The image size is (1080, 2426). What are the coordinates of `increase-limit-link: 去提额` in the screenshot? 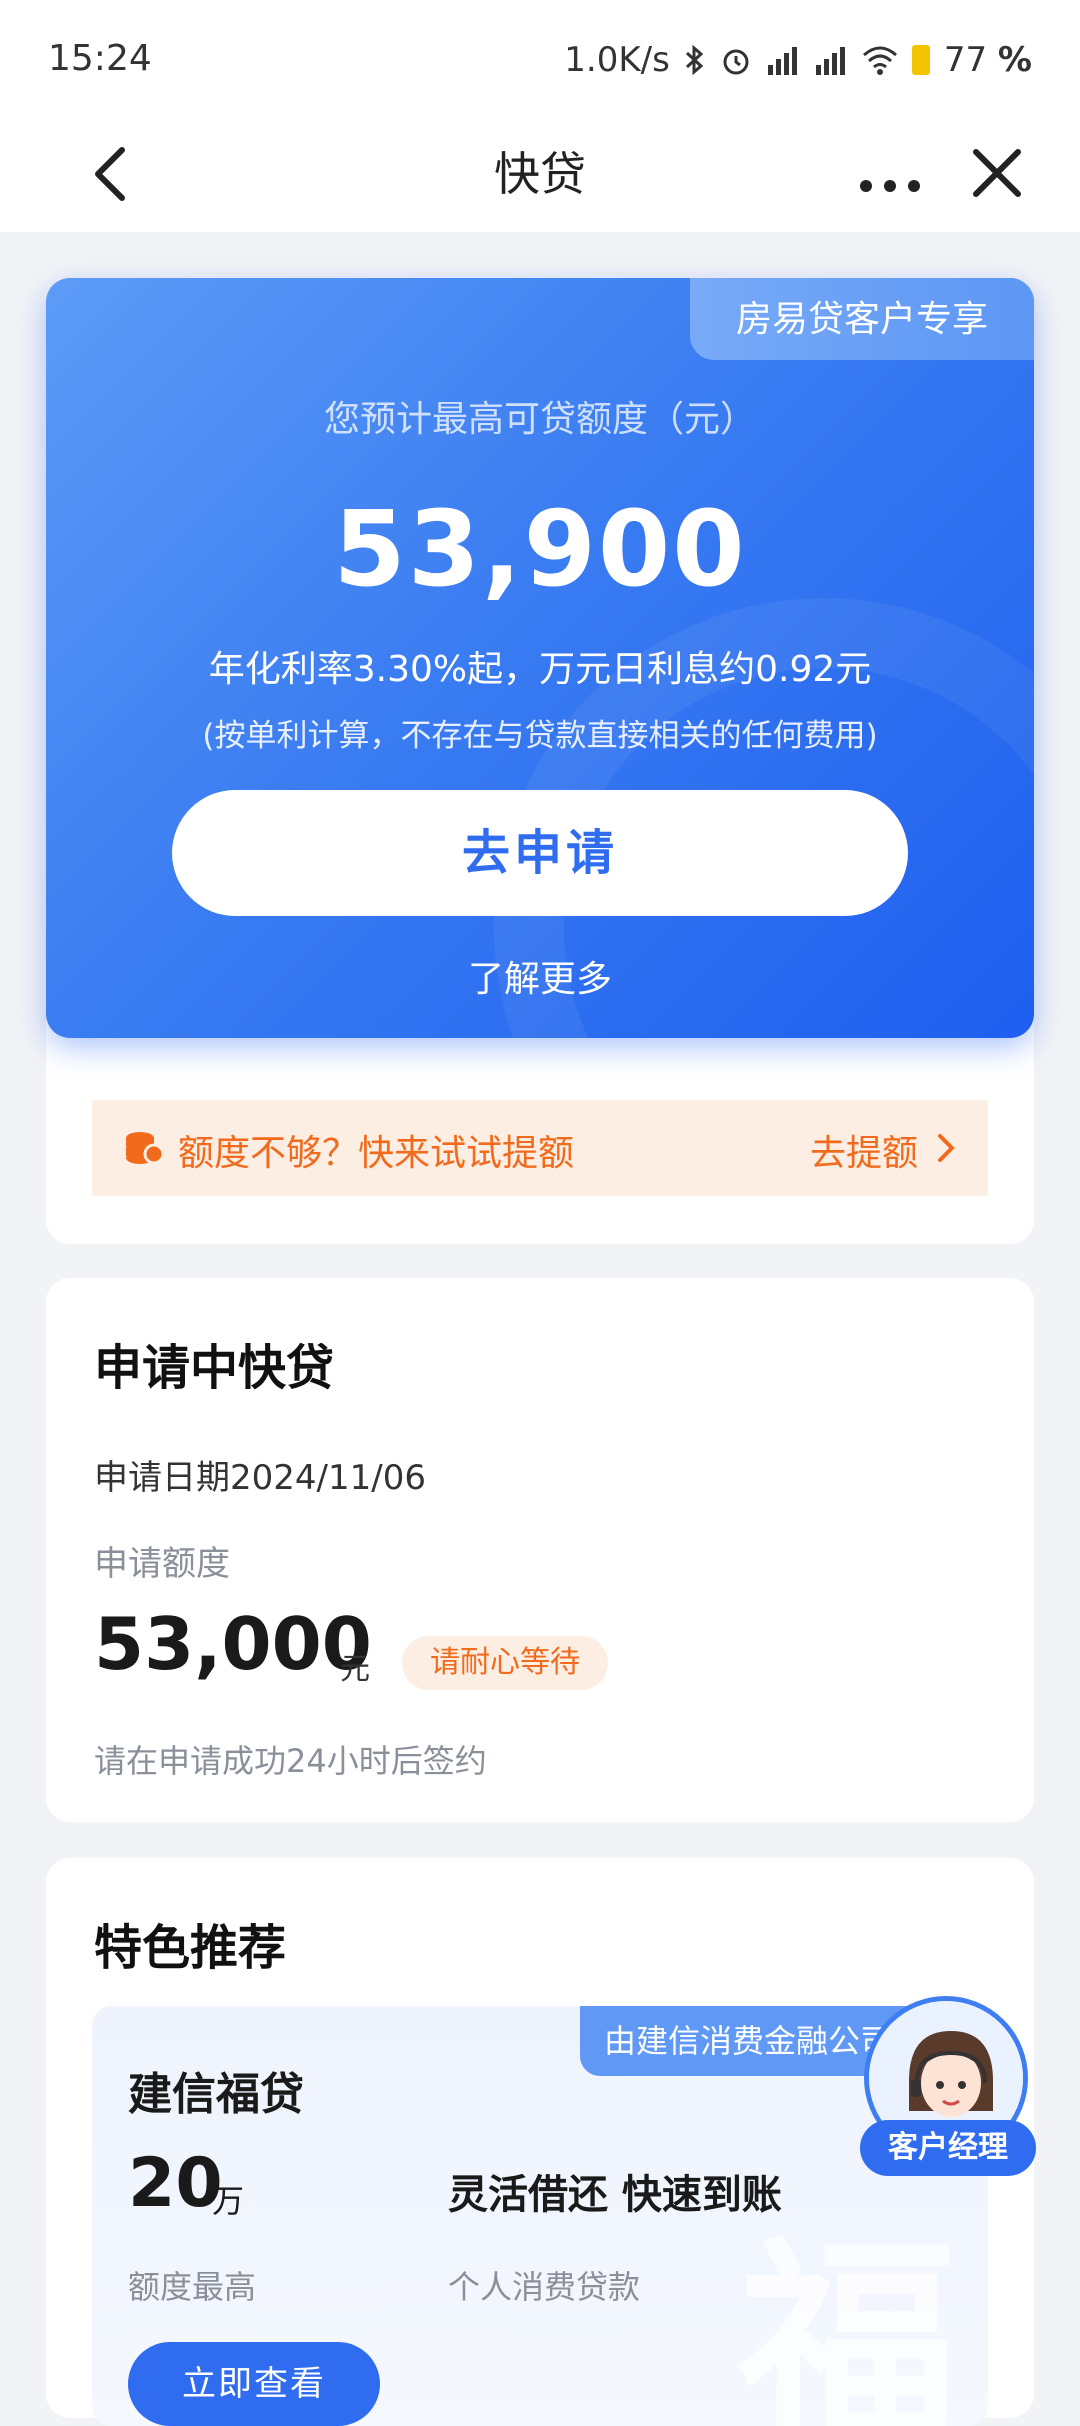 It's located at (864, 1150).